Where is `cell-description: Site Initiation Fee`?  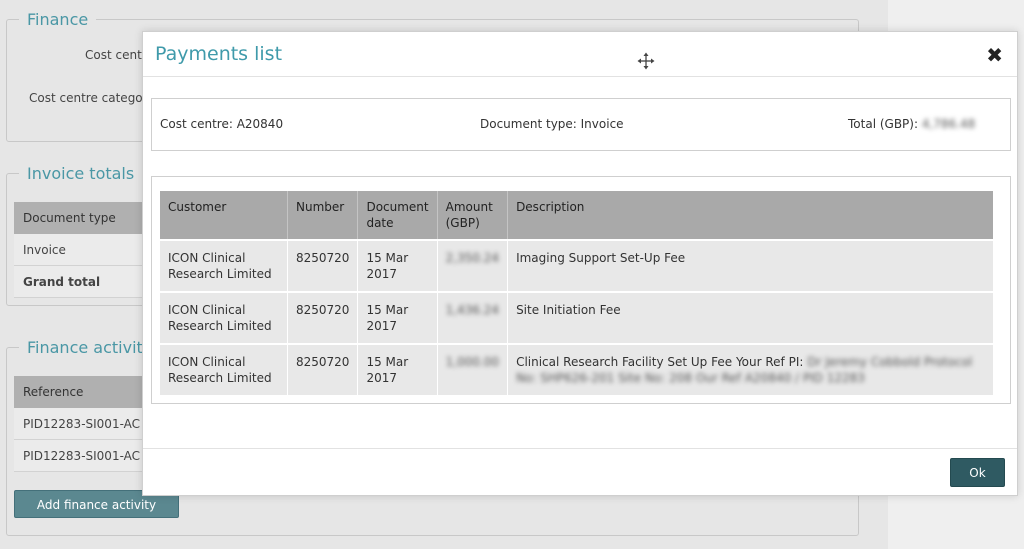 cell-description: Site Initiation Fee is located at coordinates (750, 318).